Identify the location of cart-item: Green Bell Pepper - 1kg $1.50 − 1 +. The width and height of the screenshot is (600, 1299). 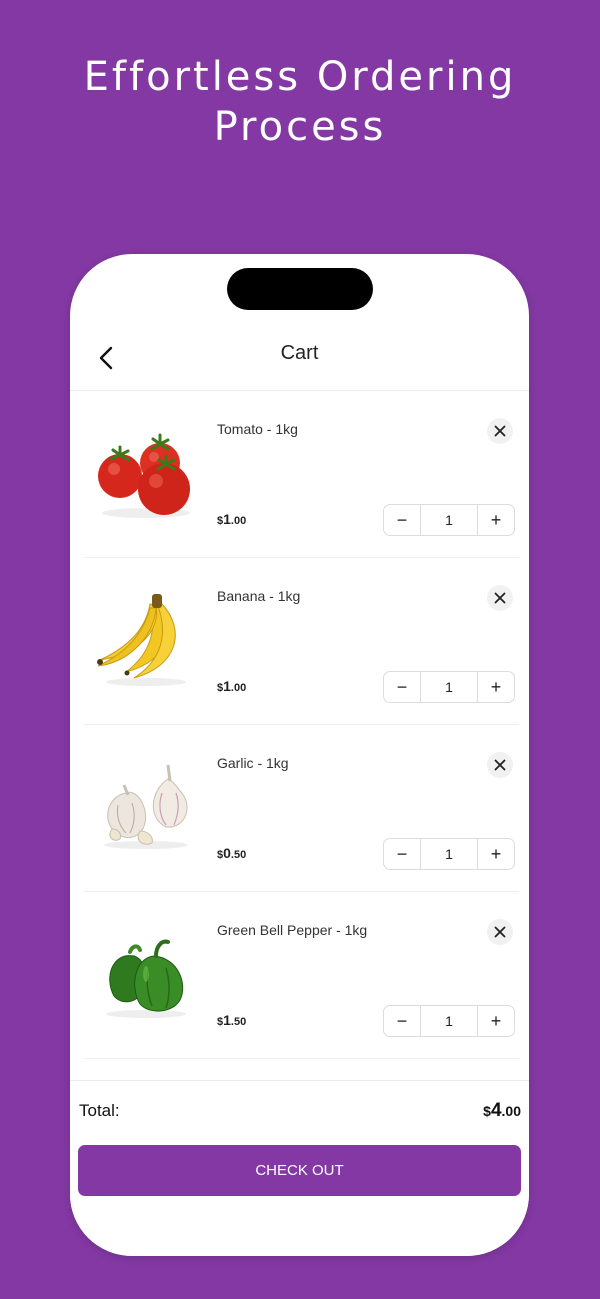
(301, 975).